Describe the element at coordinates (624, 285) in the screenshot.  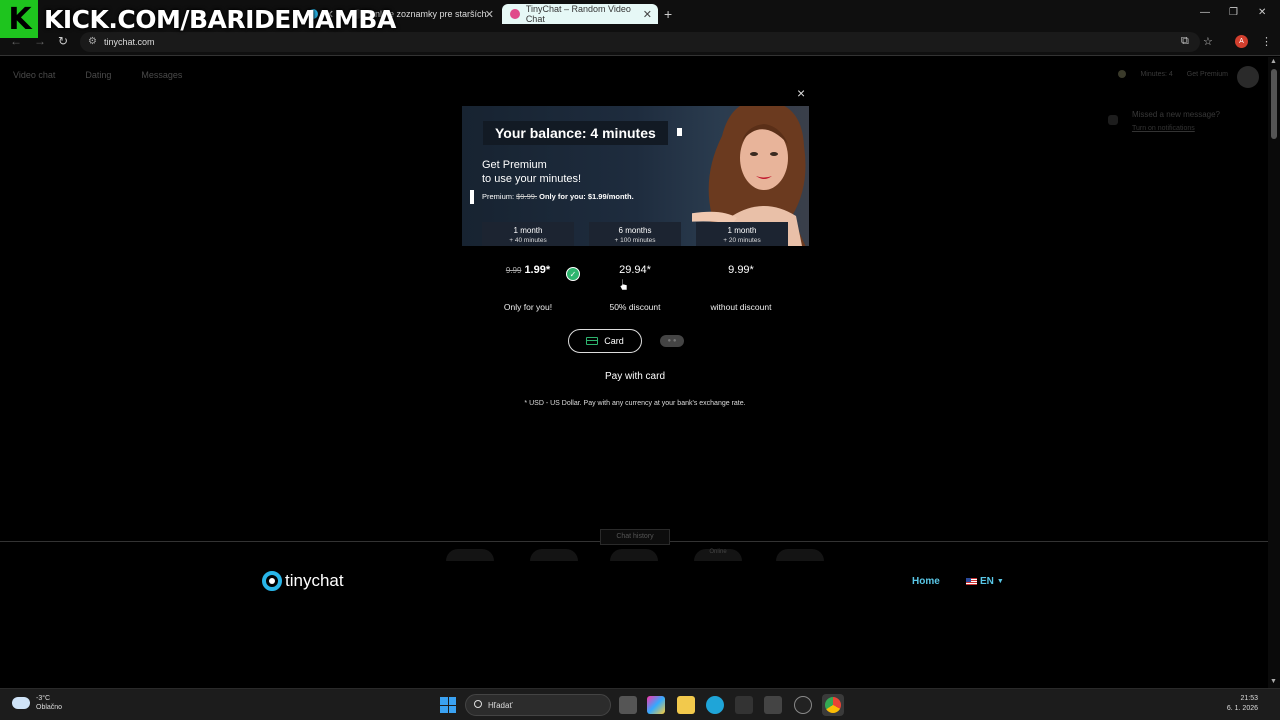
I see `mouse-cursor-icon` at that location.